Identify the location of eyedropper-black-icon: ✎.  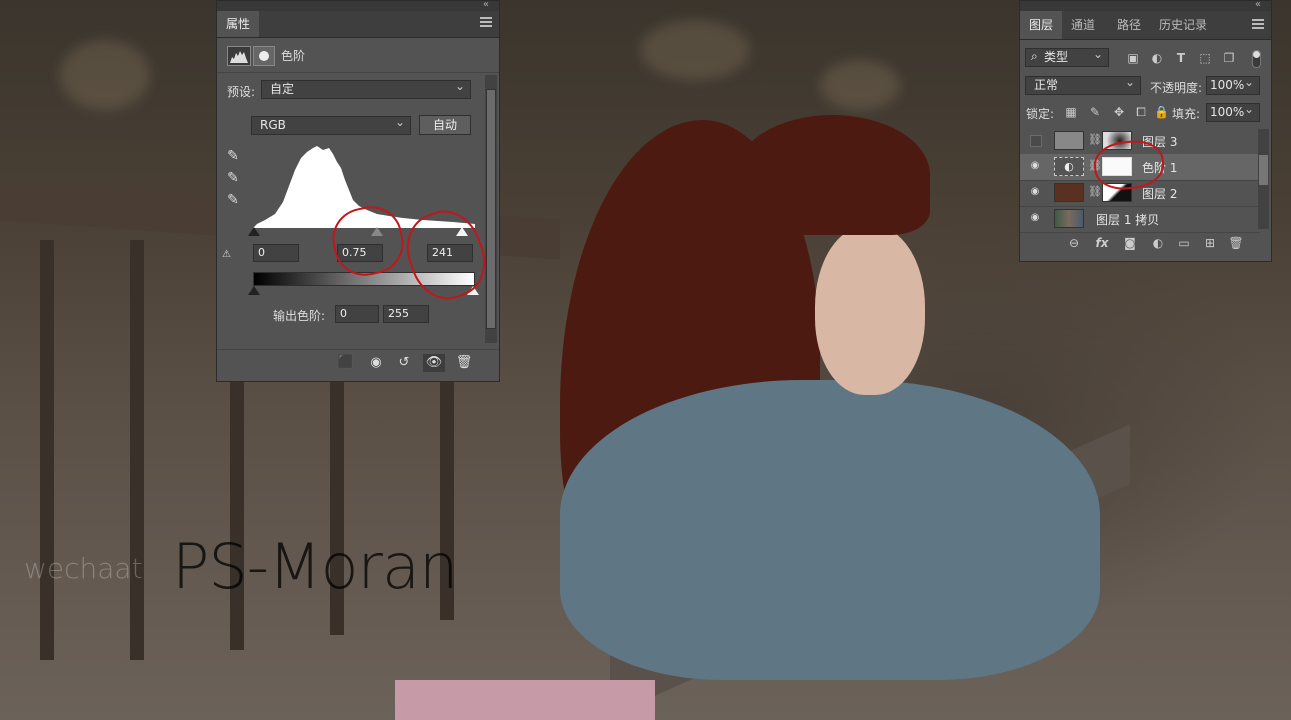
(233, 156).